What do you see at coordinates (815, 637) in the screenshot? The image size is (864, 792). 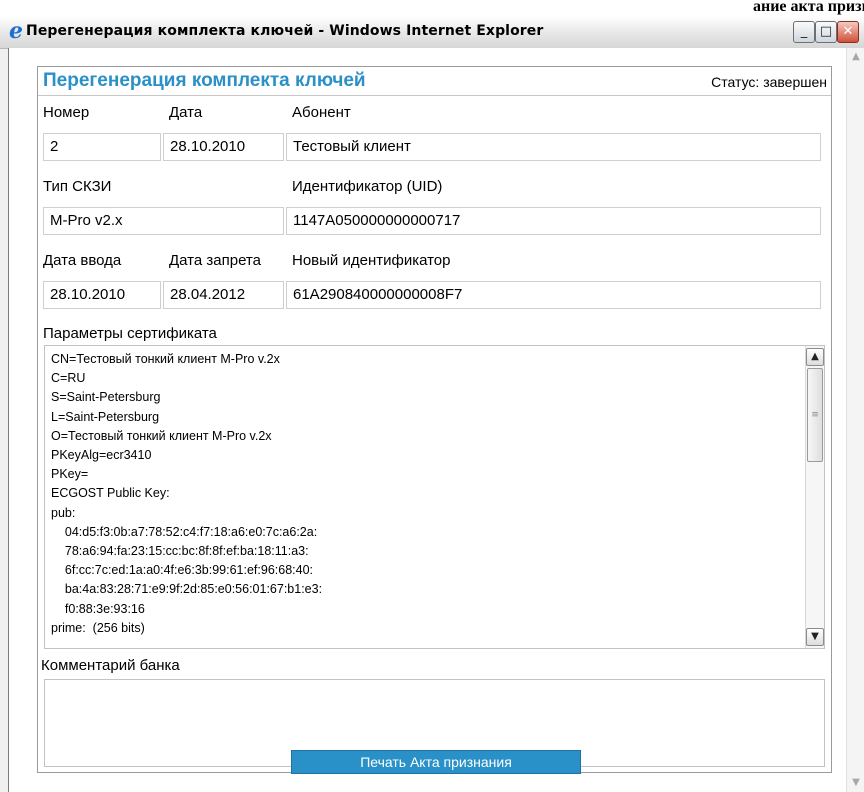 I see `certificate-scroll-down-icon: ▼` at bounding box center [815, 637].